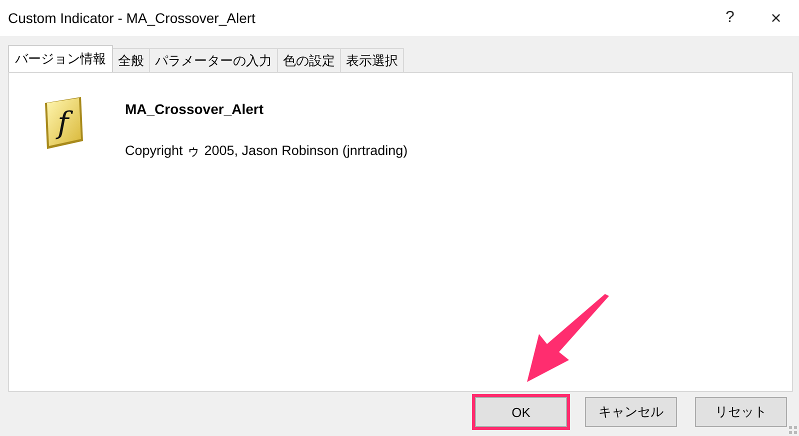 This screenshot has height=436, width=799. What do you see at coordinates (793, 430) in the screenshot?
I see `resize-grip-icon` at bounding box center [793, 430].